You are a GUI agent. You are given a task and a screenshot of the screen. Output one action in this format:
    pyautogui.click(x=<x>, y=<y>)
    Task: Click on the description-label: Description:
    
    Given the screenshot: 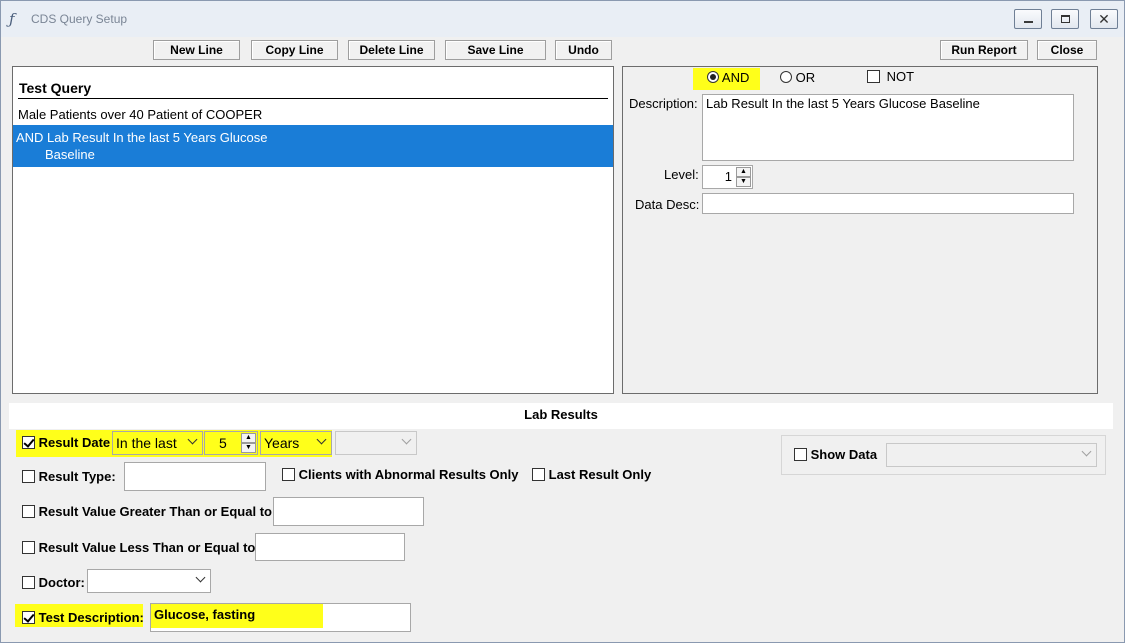 What is the action you would take?
    pyautogui.click(x=663, y=103)
    